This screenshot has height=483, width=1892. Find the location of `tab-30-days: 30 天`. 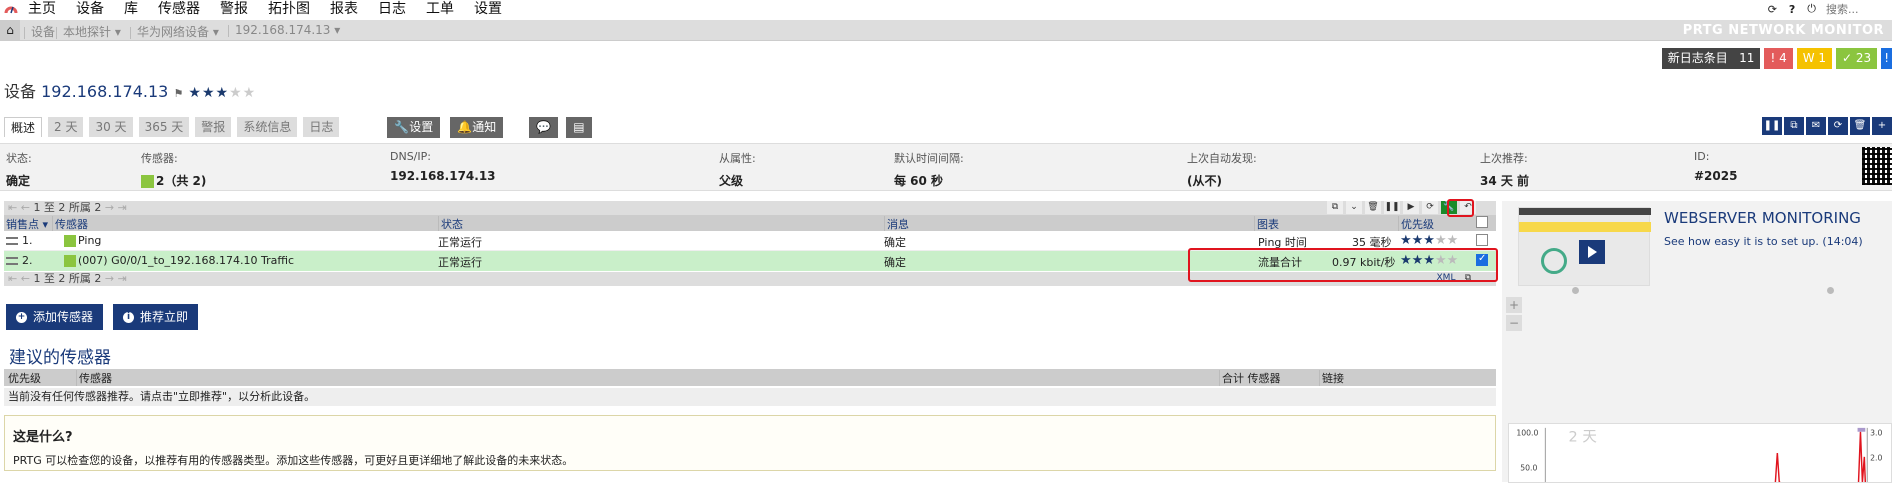

tab-30-days: 30 天 is located at coordinates (111, 127).